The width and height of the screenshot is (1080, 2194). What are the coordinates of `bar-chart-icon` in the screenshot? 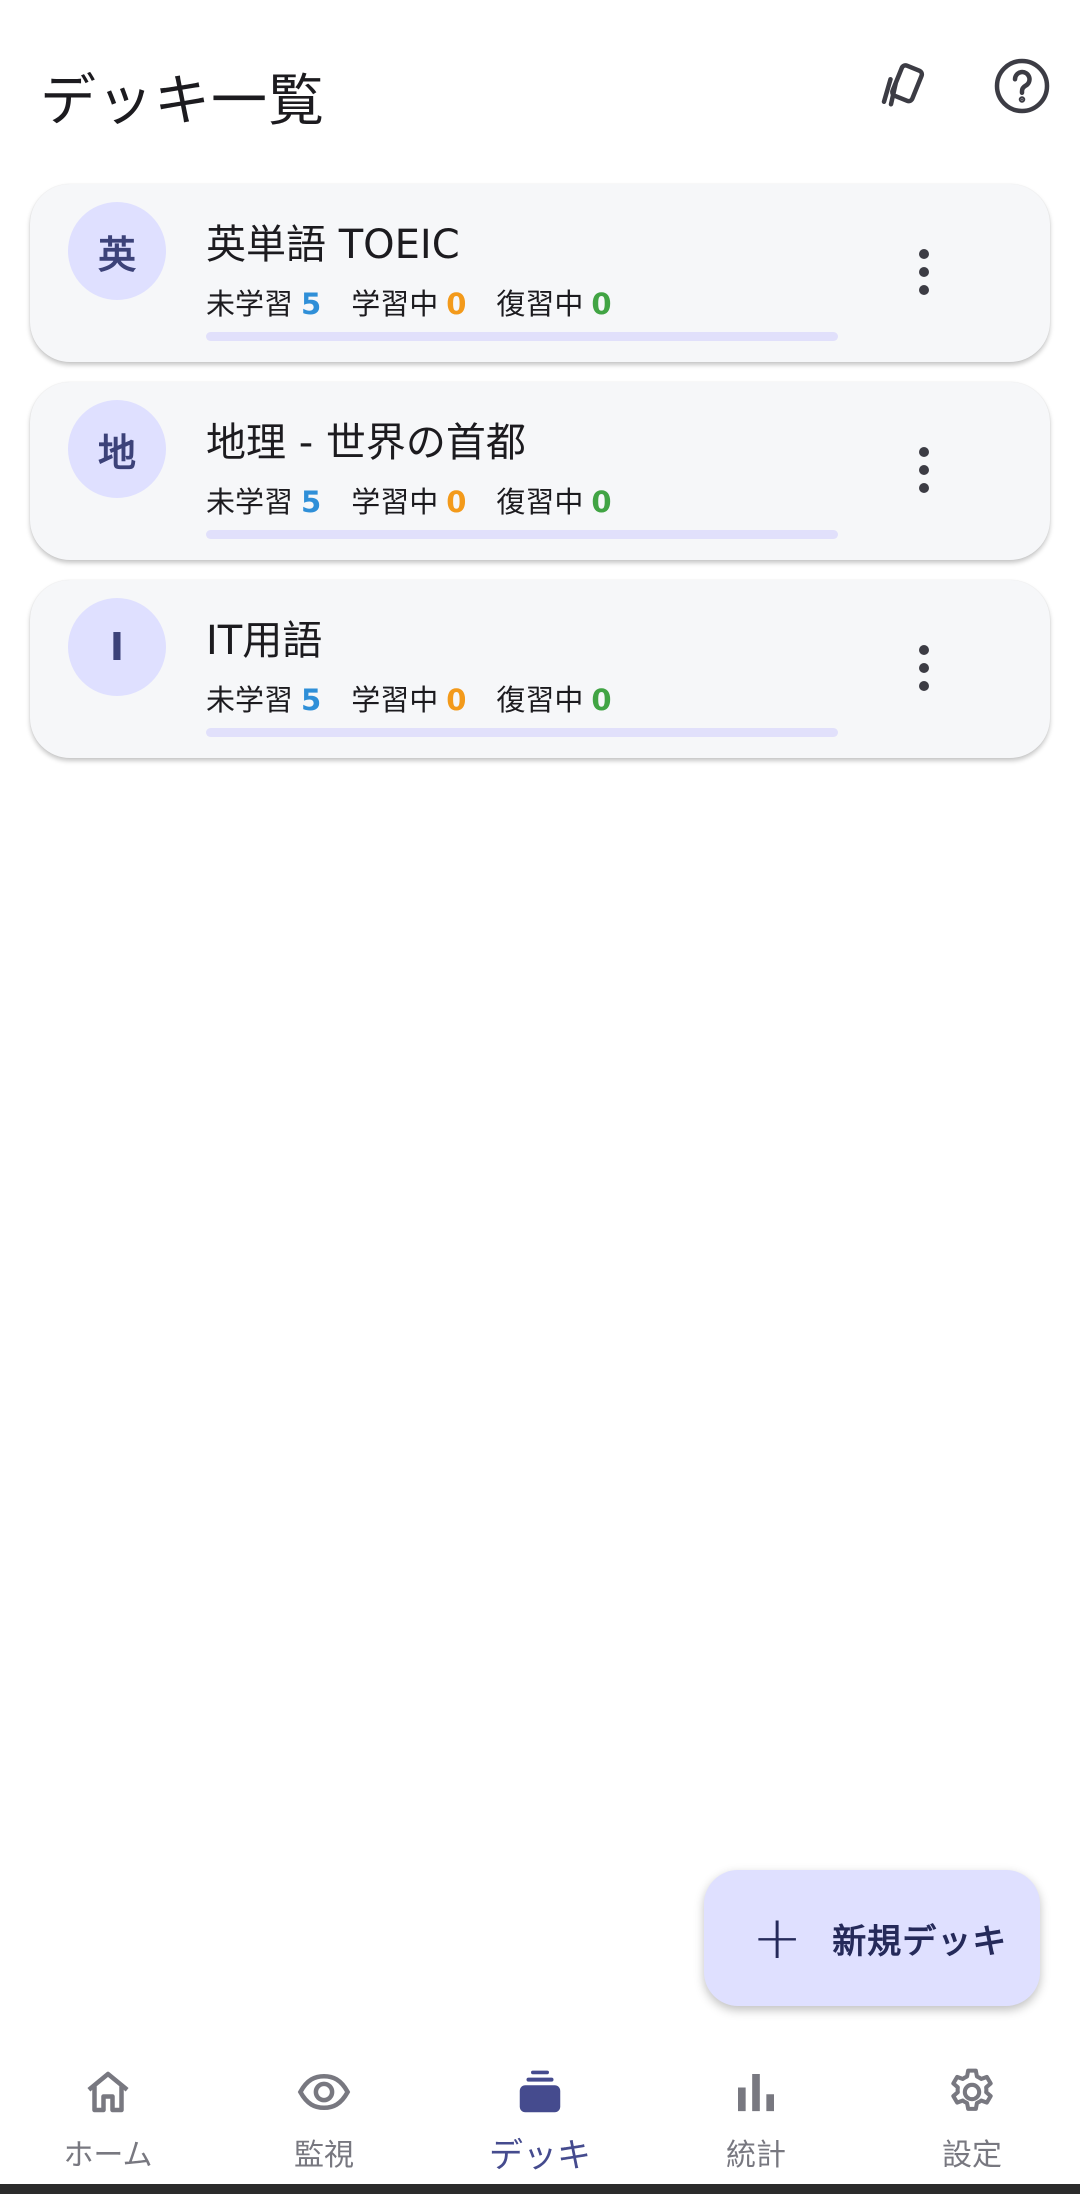 It's located at (756, 2092).